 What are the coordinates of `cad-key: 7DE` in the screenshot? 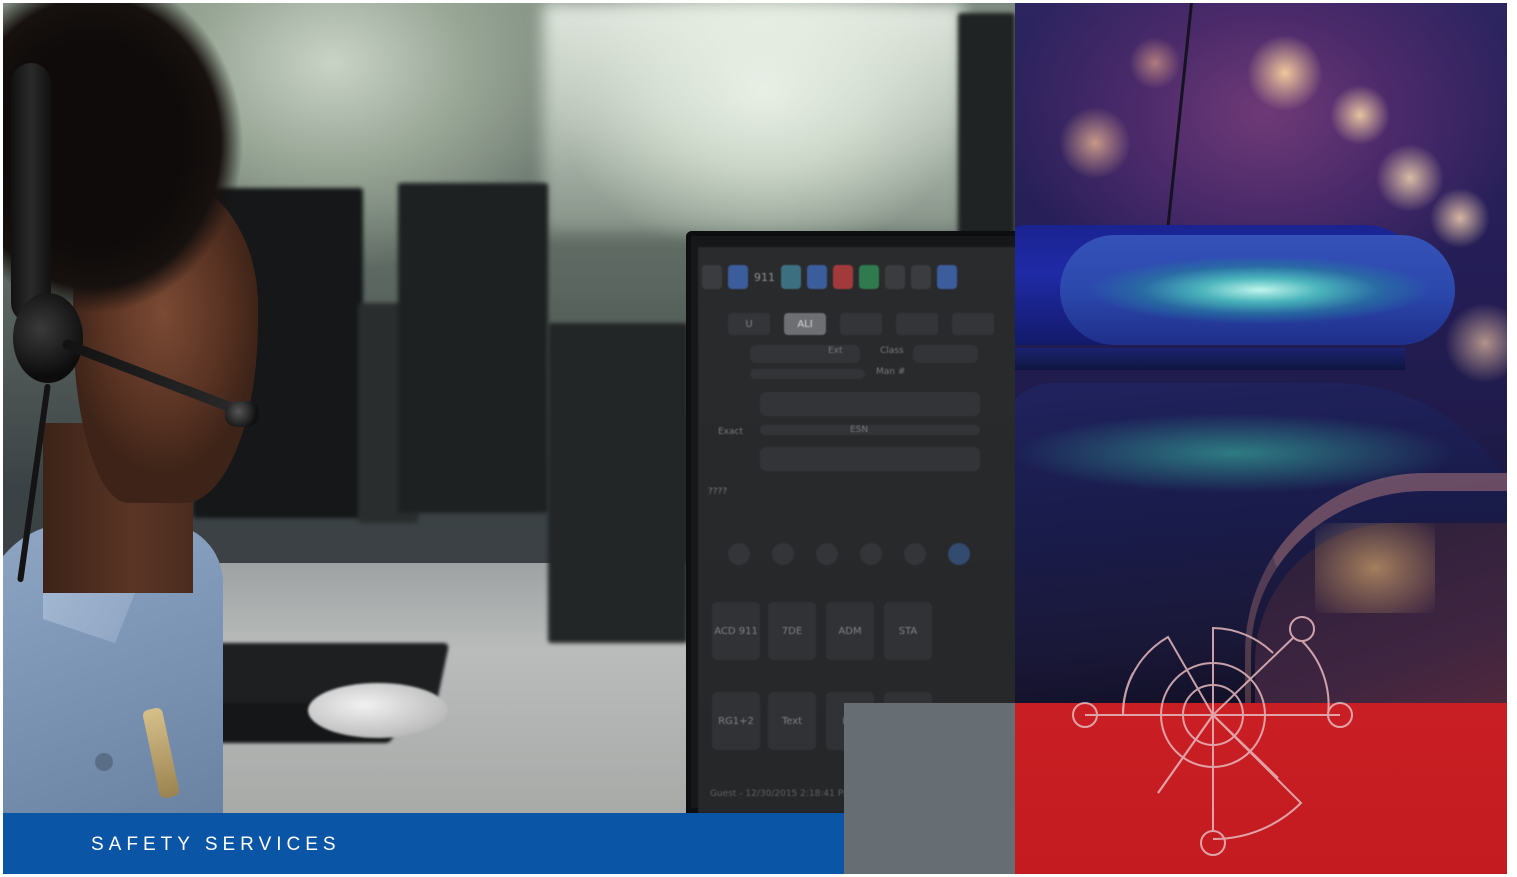 It's located at (792, 631).